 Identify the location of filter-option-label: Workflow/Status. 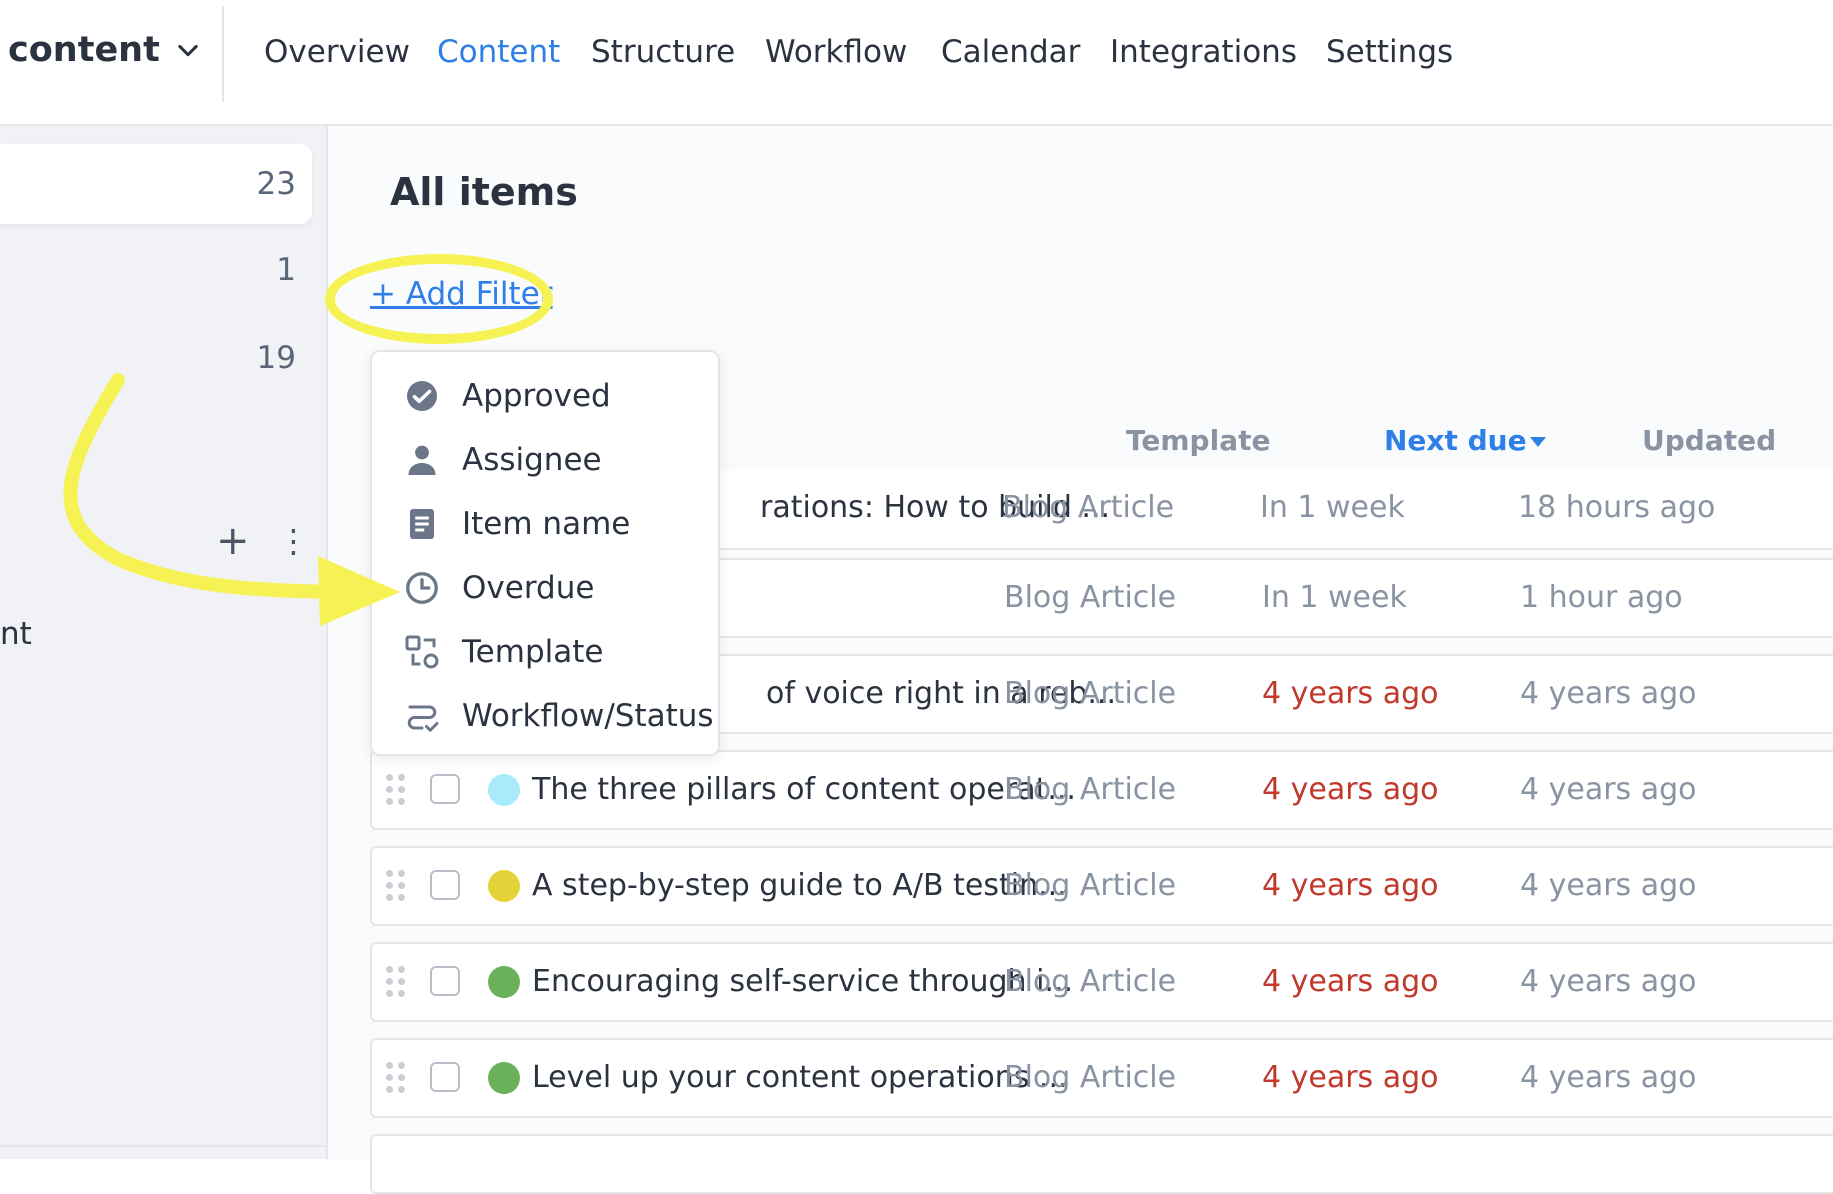
(588, 716).